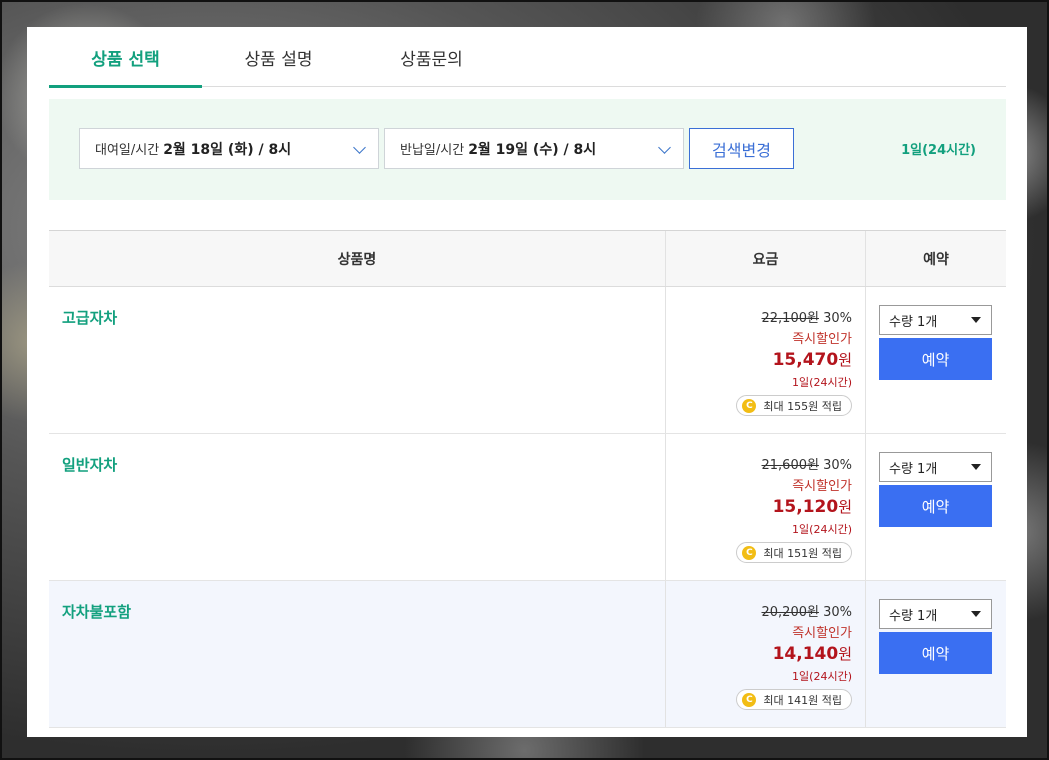 The width and height of the screenshot is (1049, 760). Describe the element at coordinates (759, 359) in the screenshot. I see `final-price: 15,470원` at that location.